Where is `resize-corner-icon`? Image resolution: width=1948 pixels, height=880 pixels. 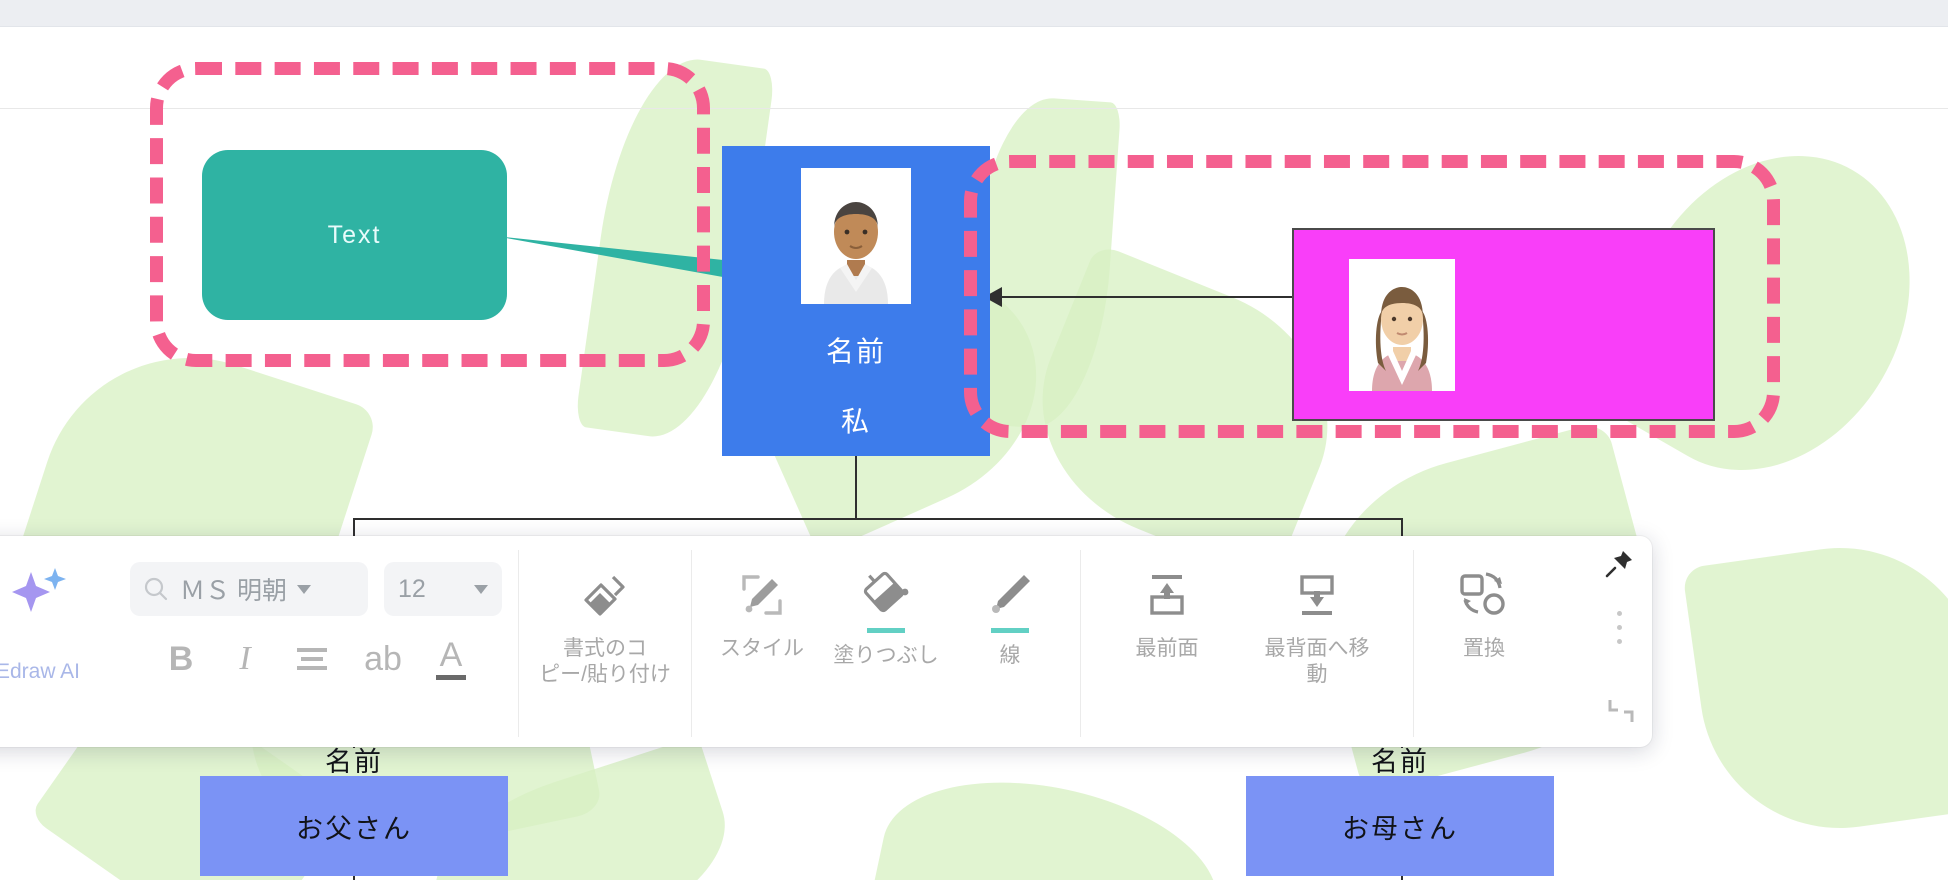 resize-corner-icon is located at coordinates (1621, 713).